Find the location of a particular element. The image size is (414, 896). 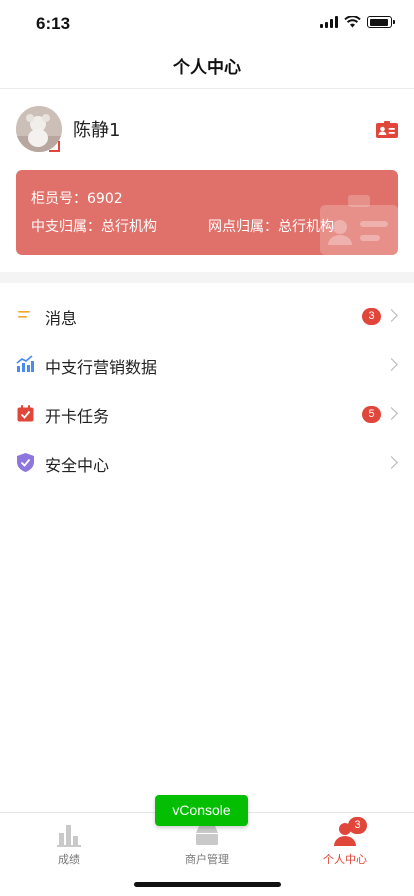

message-icon is located at coordinates (25, 315).